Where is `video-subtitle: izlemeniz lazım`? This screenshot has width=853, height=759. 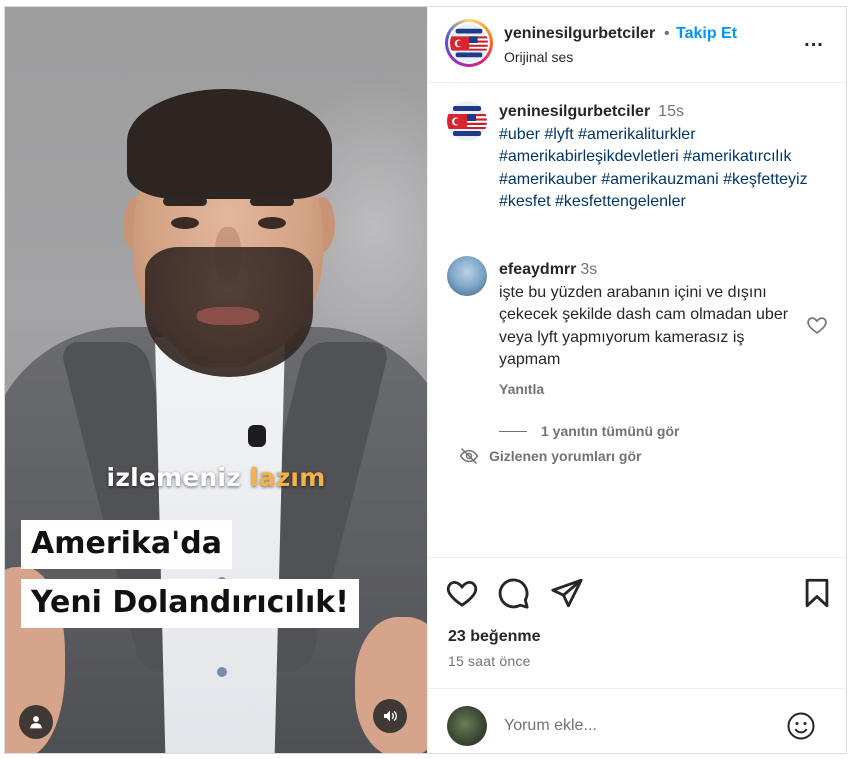
video-subtitle: izlemeniz lazım is located at coordinates (216, 477).